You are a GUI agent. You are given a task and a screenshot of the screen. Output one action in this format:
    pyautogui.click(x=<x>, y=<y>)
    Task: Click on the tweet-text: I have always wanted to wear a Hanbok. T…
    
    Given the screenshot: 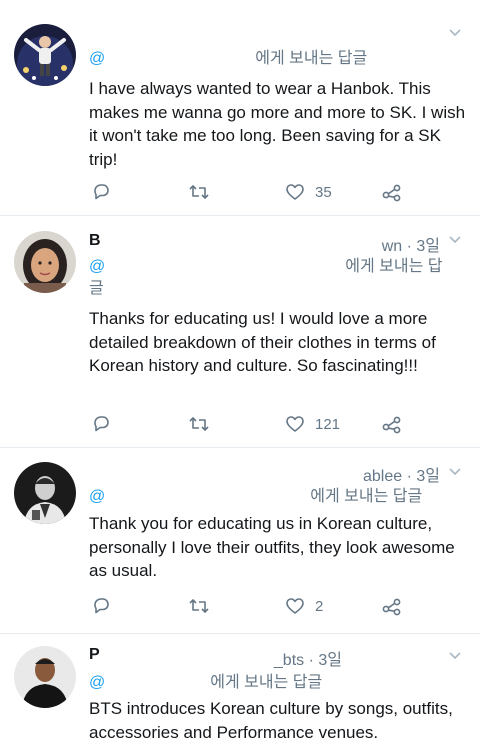 What is the action you would take?
    pyautogui.click(x=277, y=124)
    